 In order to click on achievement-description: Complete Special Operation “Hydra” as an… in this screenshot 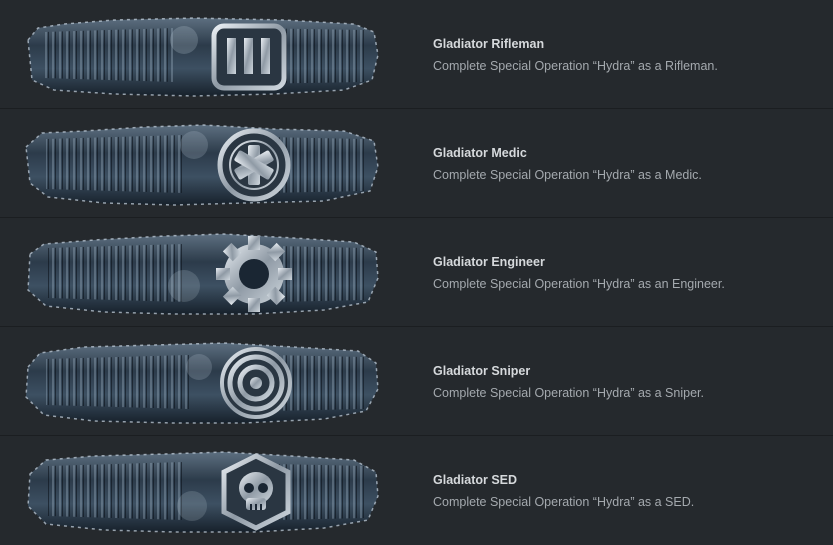, I will do `click(579, 284)`.